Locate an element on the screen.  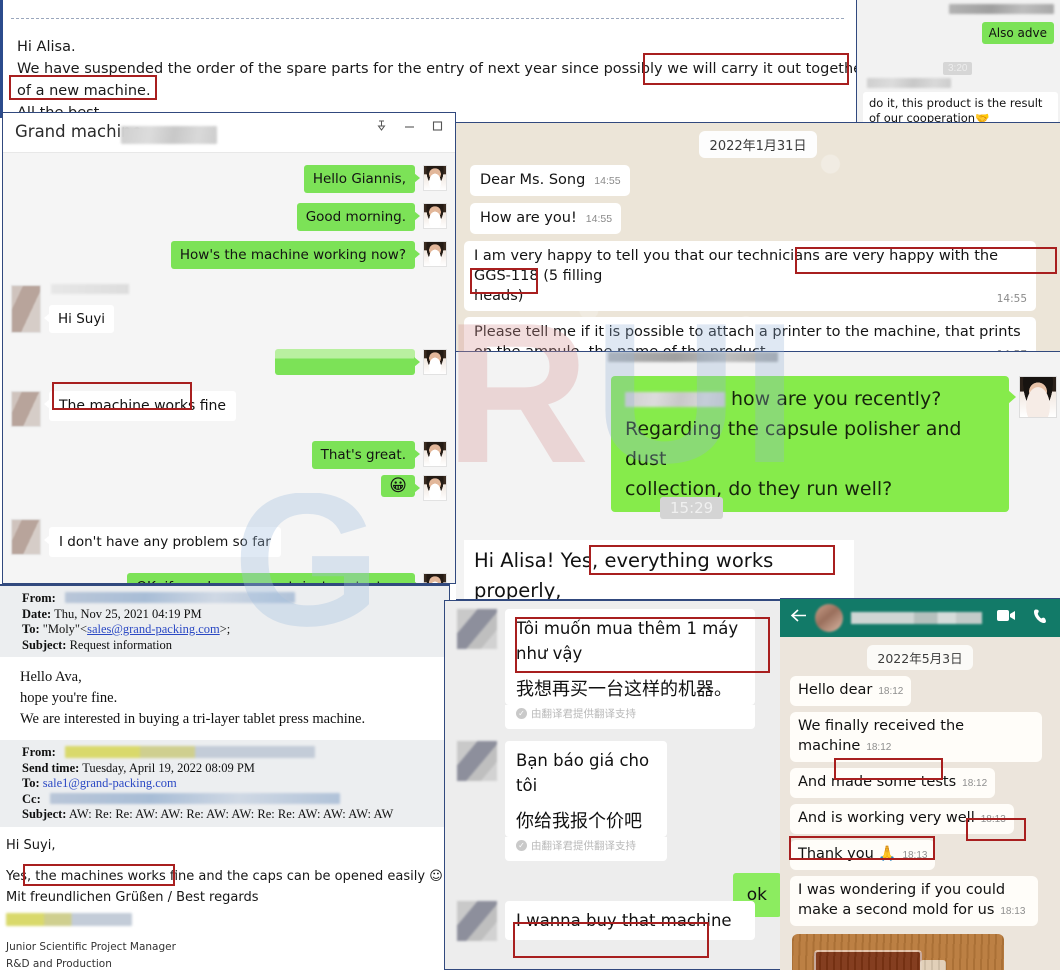
to-suffix: >; is located at coordinates (225, 629).